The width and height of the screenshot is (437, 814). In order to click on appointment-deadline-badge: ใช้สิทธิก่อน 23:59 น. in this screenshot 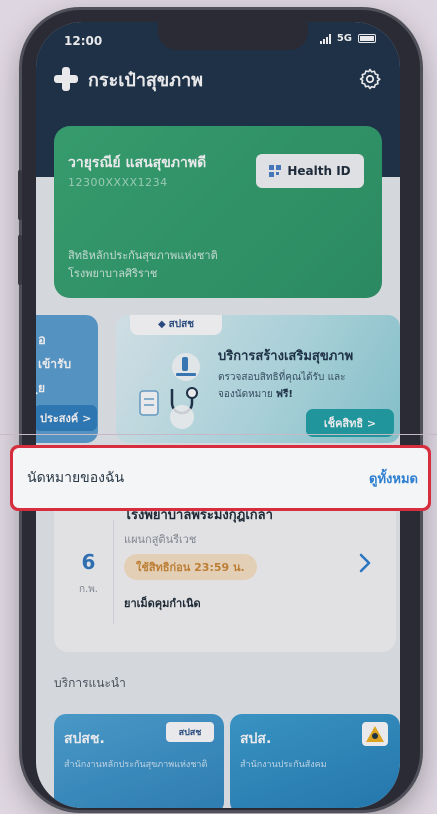, I will do `click(190, 567)`.